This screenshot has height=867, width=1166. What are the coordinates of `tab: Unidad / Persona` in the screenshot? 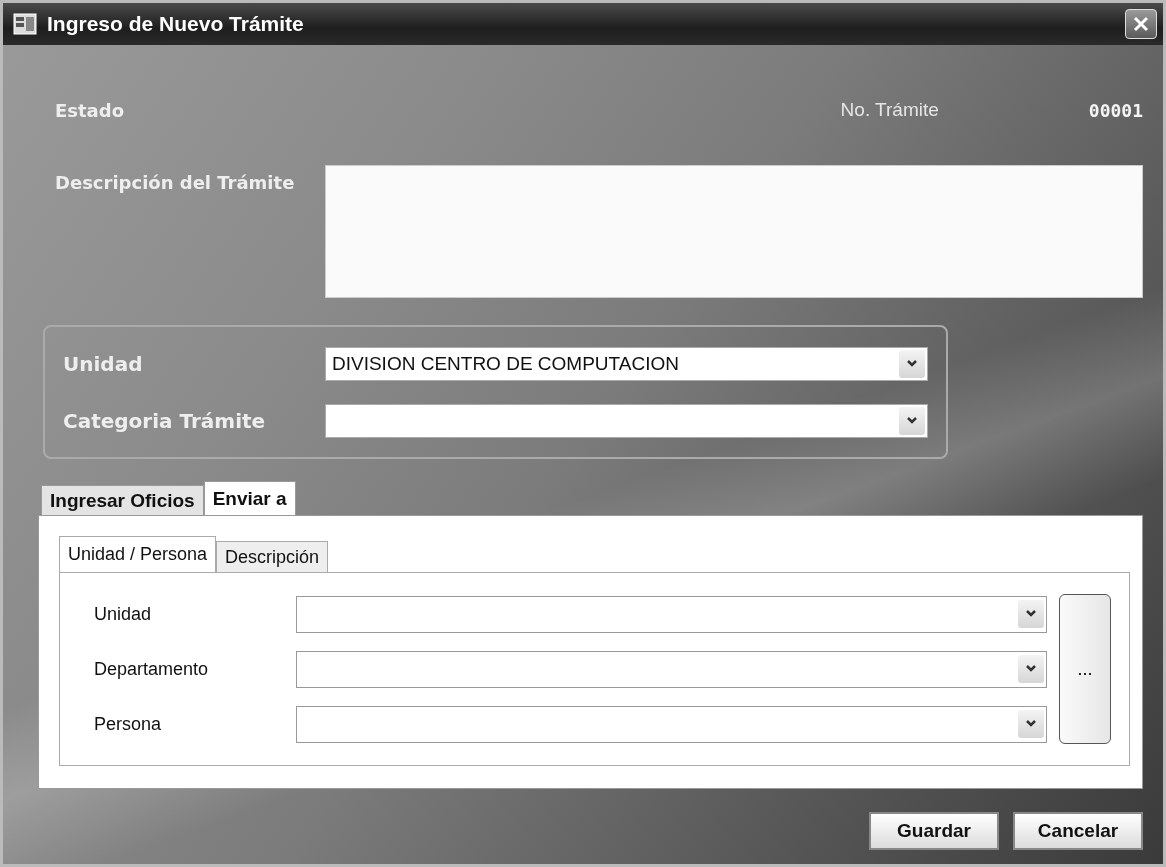 It's located at (138, 554).